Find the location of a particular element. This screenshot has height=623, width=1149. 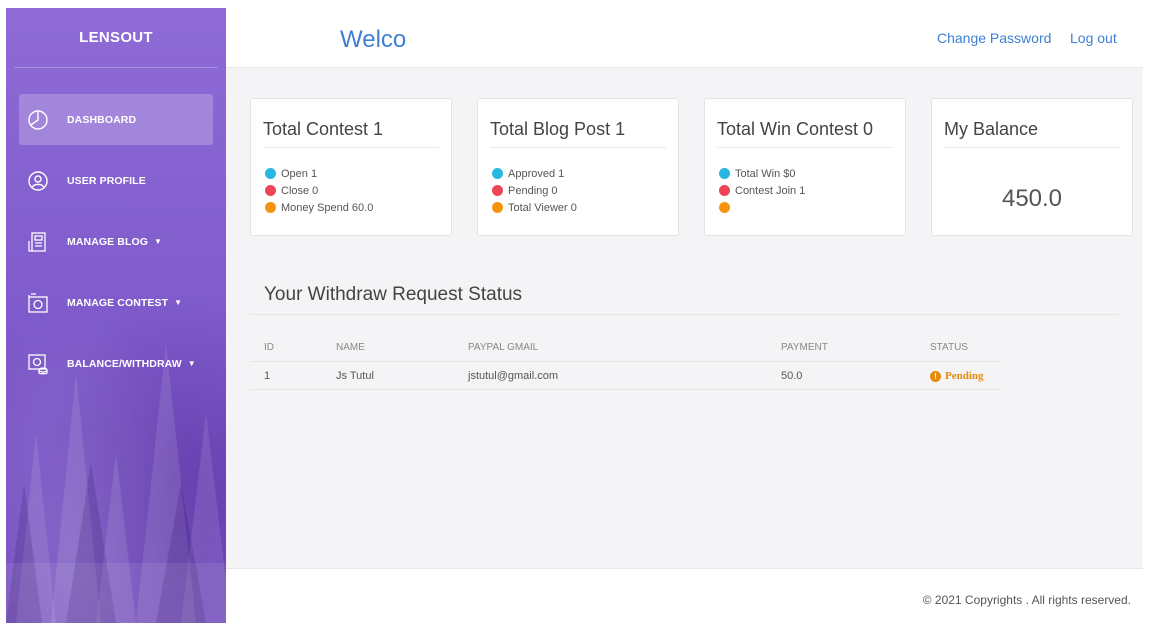

stat-row: Total Viewer 0 is located at coordinates (534, 207).